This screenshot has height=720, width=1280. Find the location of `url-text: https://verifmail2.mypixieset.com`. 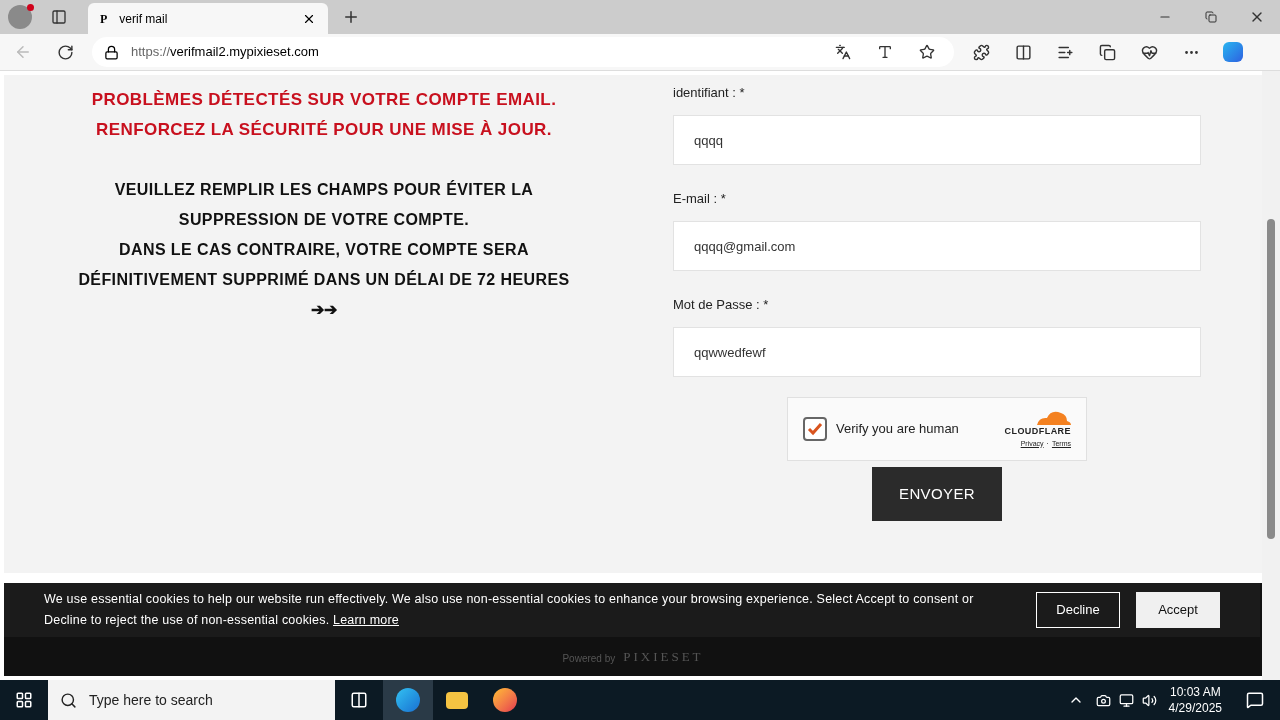

url-text: https://verifmail2.mypixieset.com is located at coordinates (225, 52).